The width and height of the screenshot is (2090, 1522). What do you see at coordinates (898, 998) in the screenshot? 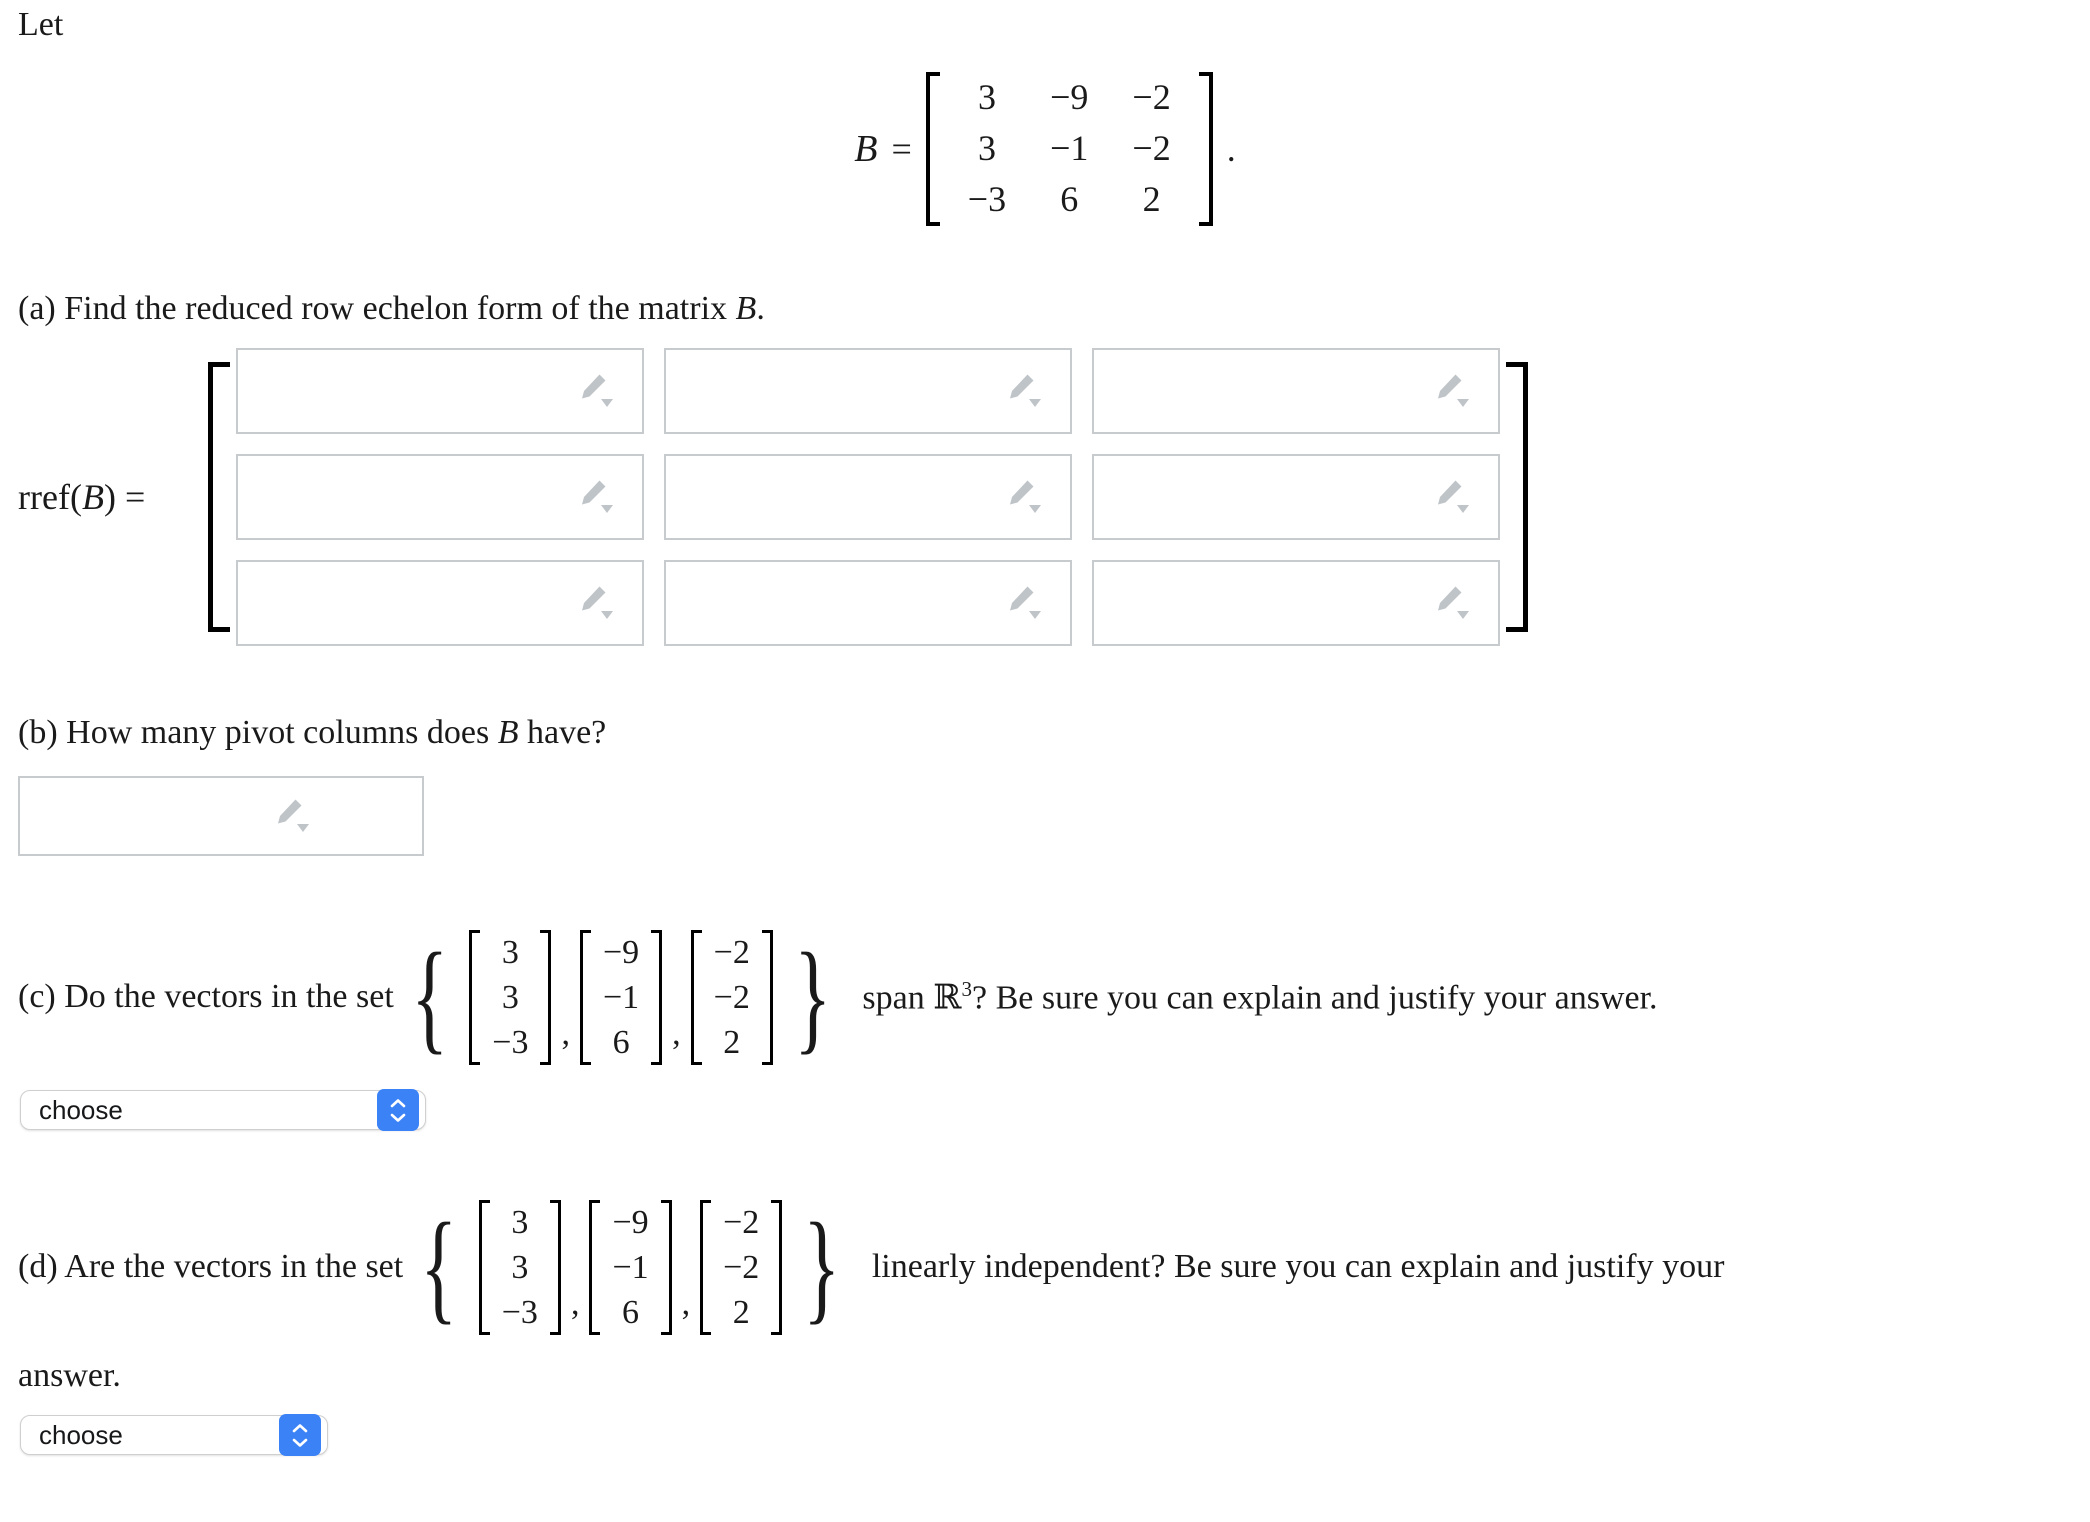
I see `part-c-tail-pre: span` at bounding box center [898, 998].